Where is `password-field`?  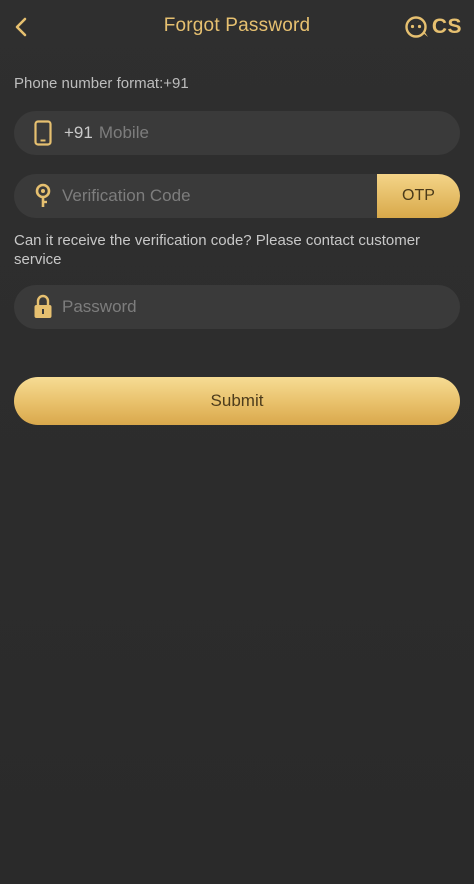 password-field is located at coordinates (237, 307).